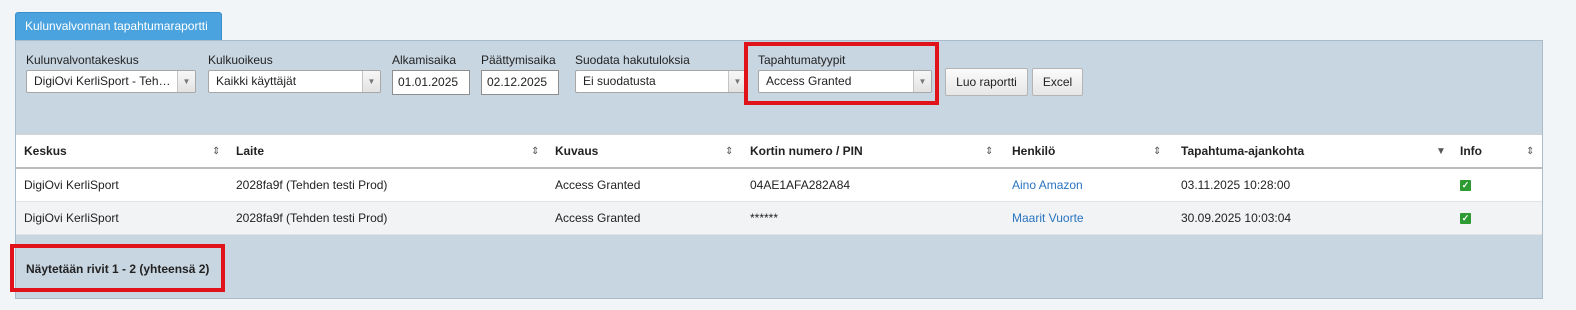 This screenshot has width=1576, height=310. I want to click on col-header-description: Kuvaus, so click(576, 151).